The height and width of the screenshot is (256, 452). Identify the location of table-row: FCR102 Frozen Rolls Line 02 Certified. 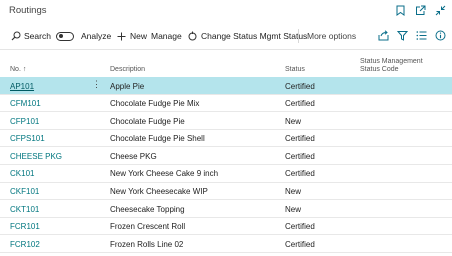
(226, 244).